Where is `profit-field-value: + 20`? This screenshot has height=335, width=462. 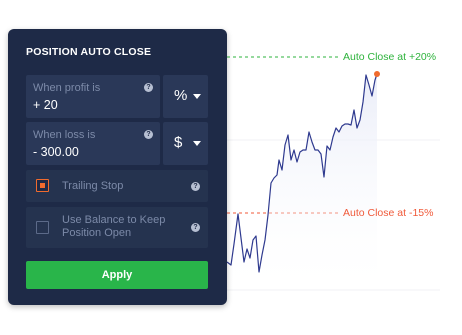 profit-field-value: + 20 is located at coordinates (45, 105).